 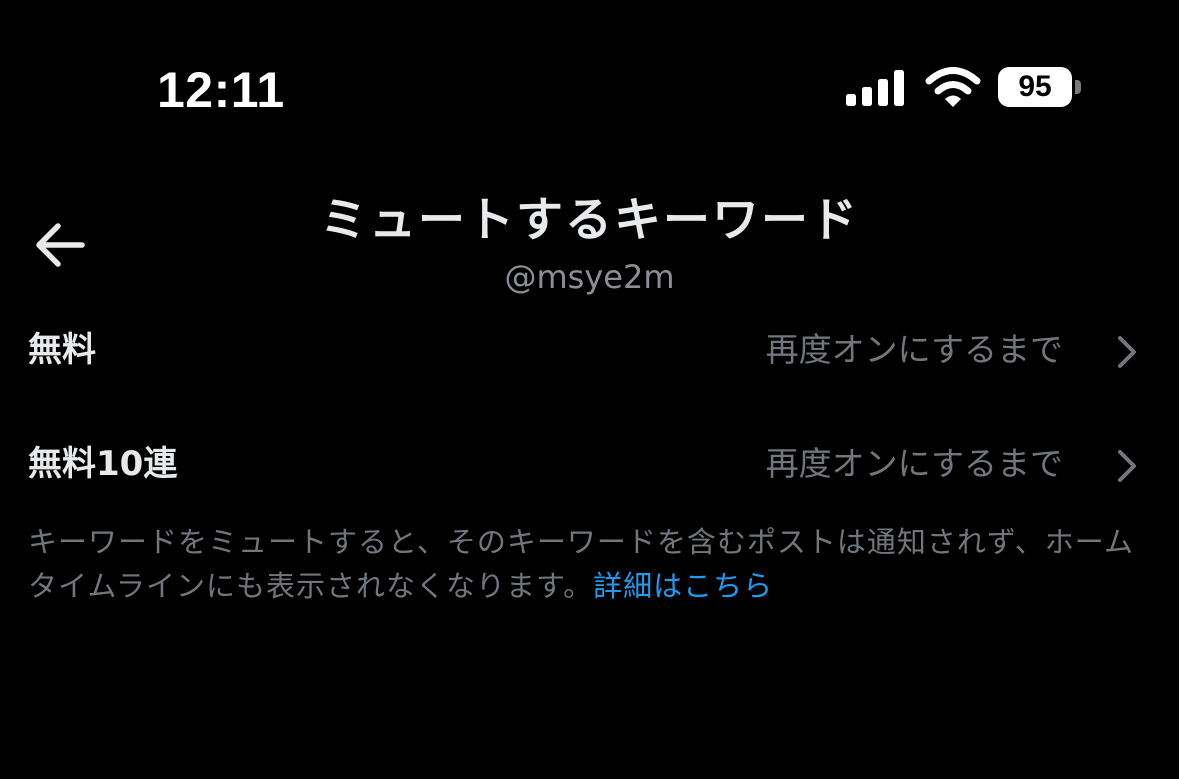 I want to click on signal-icon, so click(x=875, y=88).